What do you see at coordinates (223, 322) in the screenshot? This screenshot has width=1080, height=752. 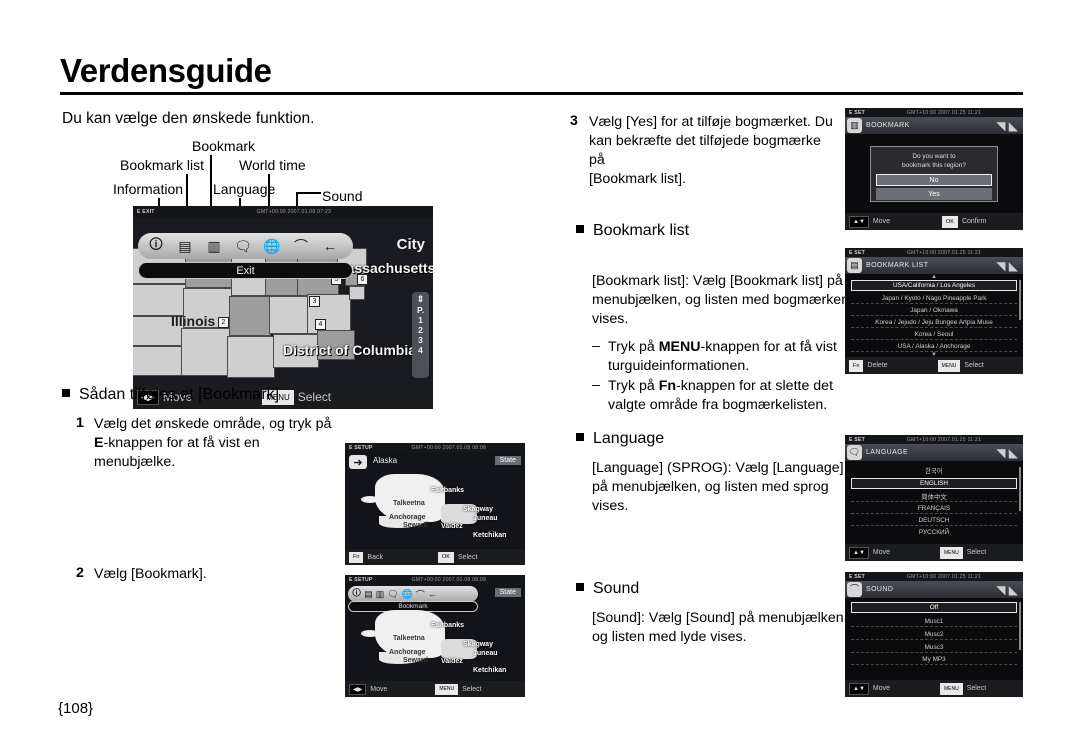 I see `map-pin: 2` at bounding box center [223, 322].